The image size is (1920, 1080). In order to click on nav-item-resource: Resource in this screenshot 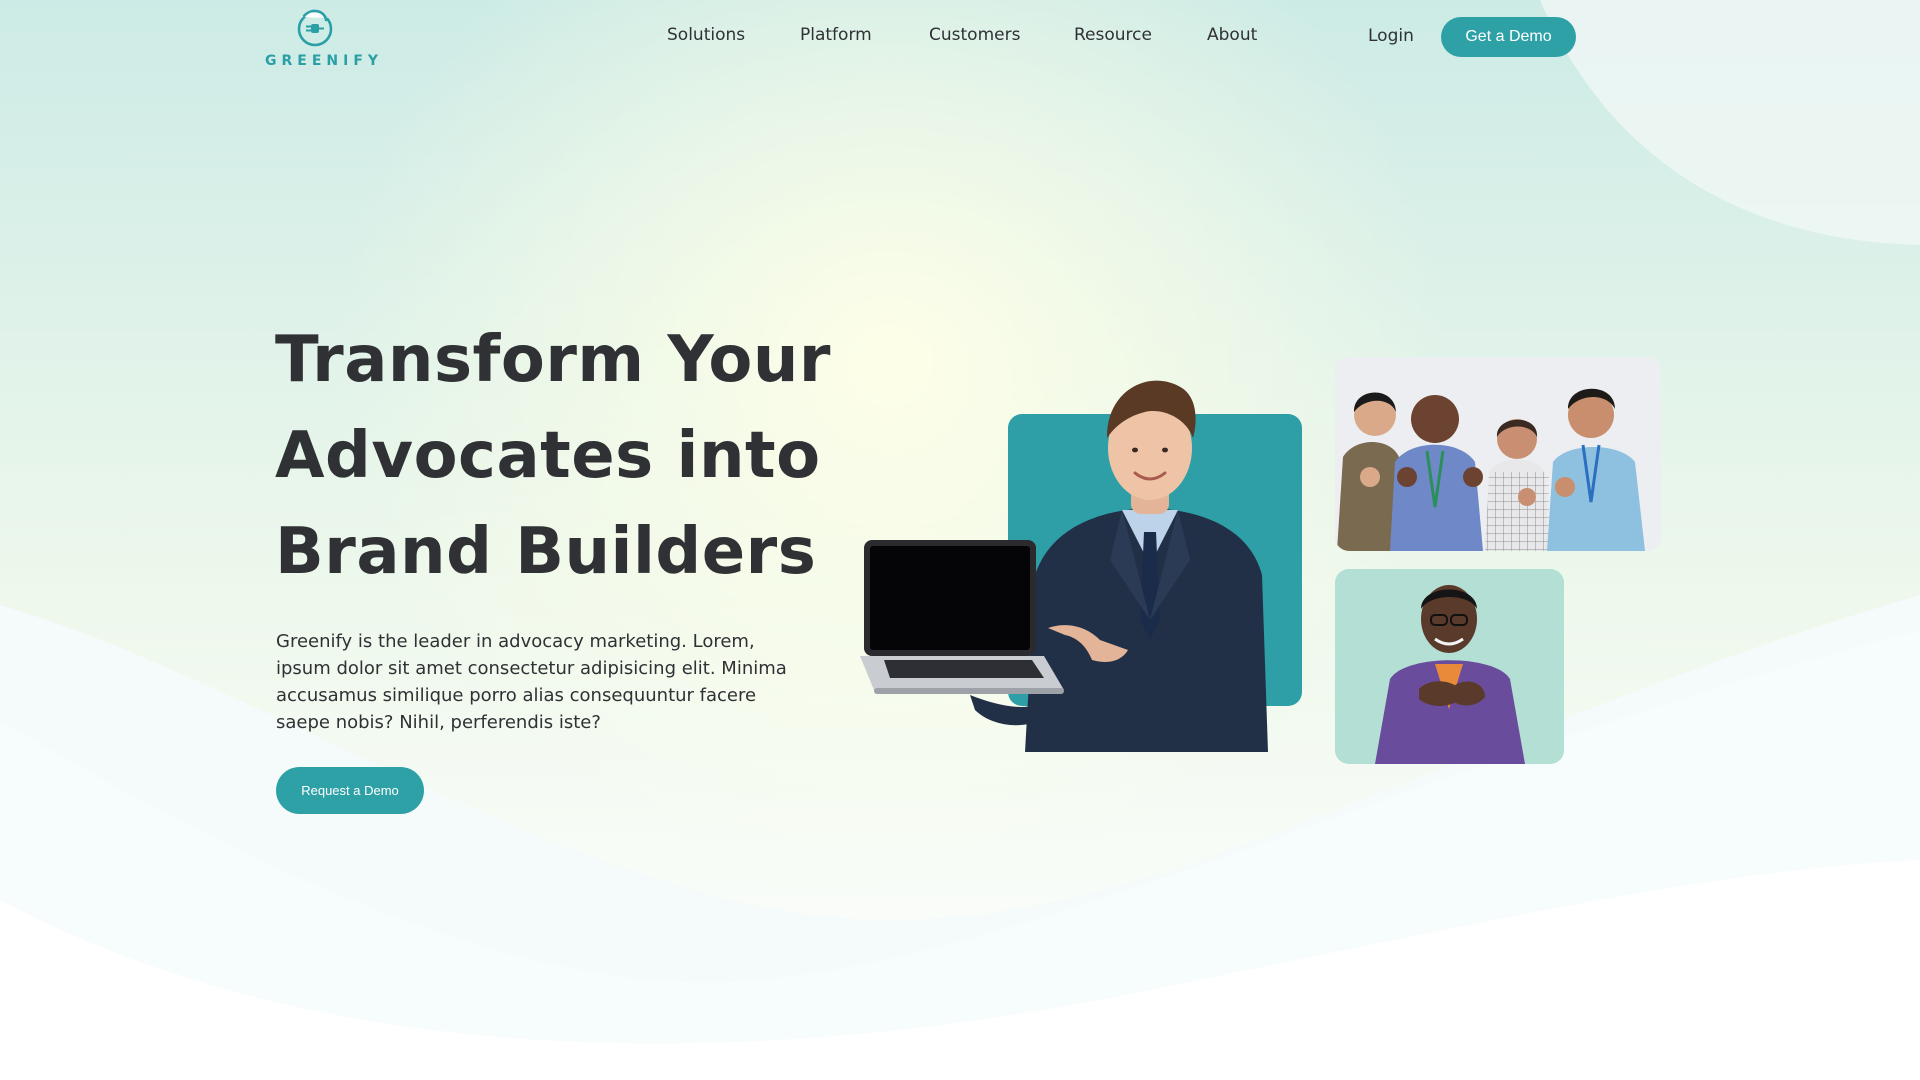, I will do `click(1113, 35)`.